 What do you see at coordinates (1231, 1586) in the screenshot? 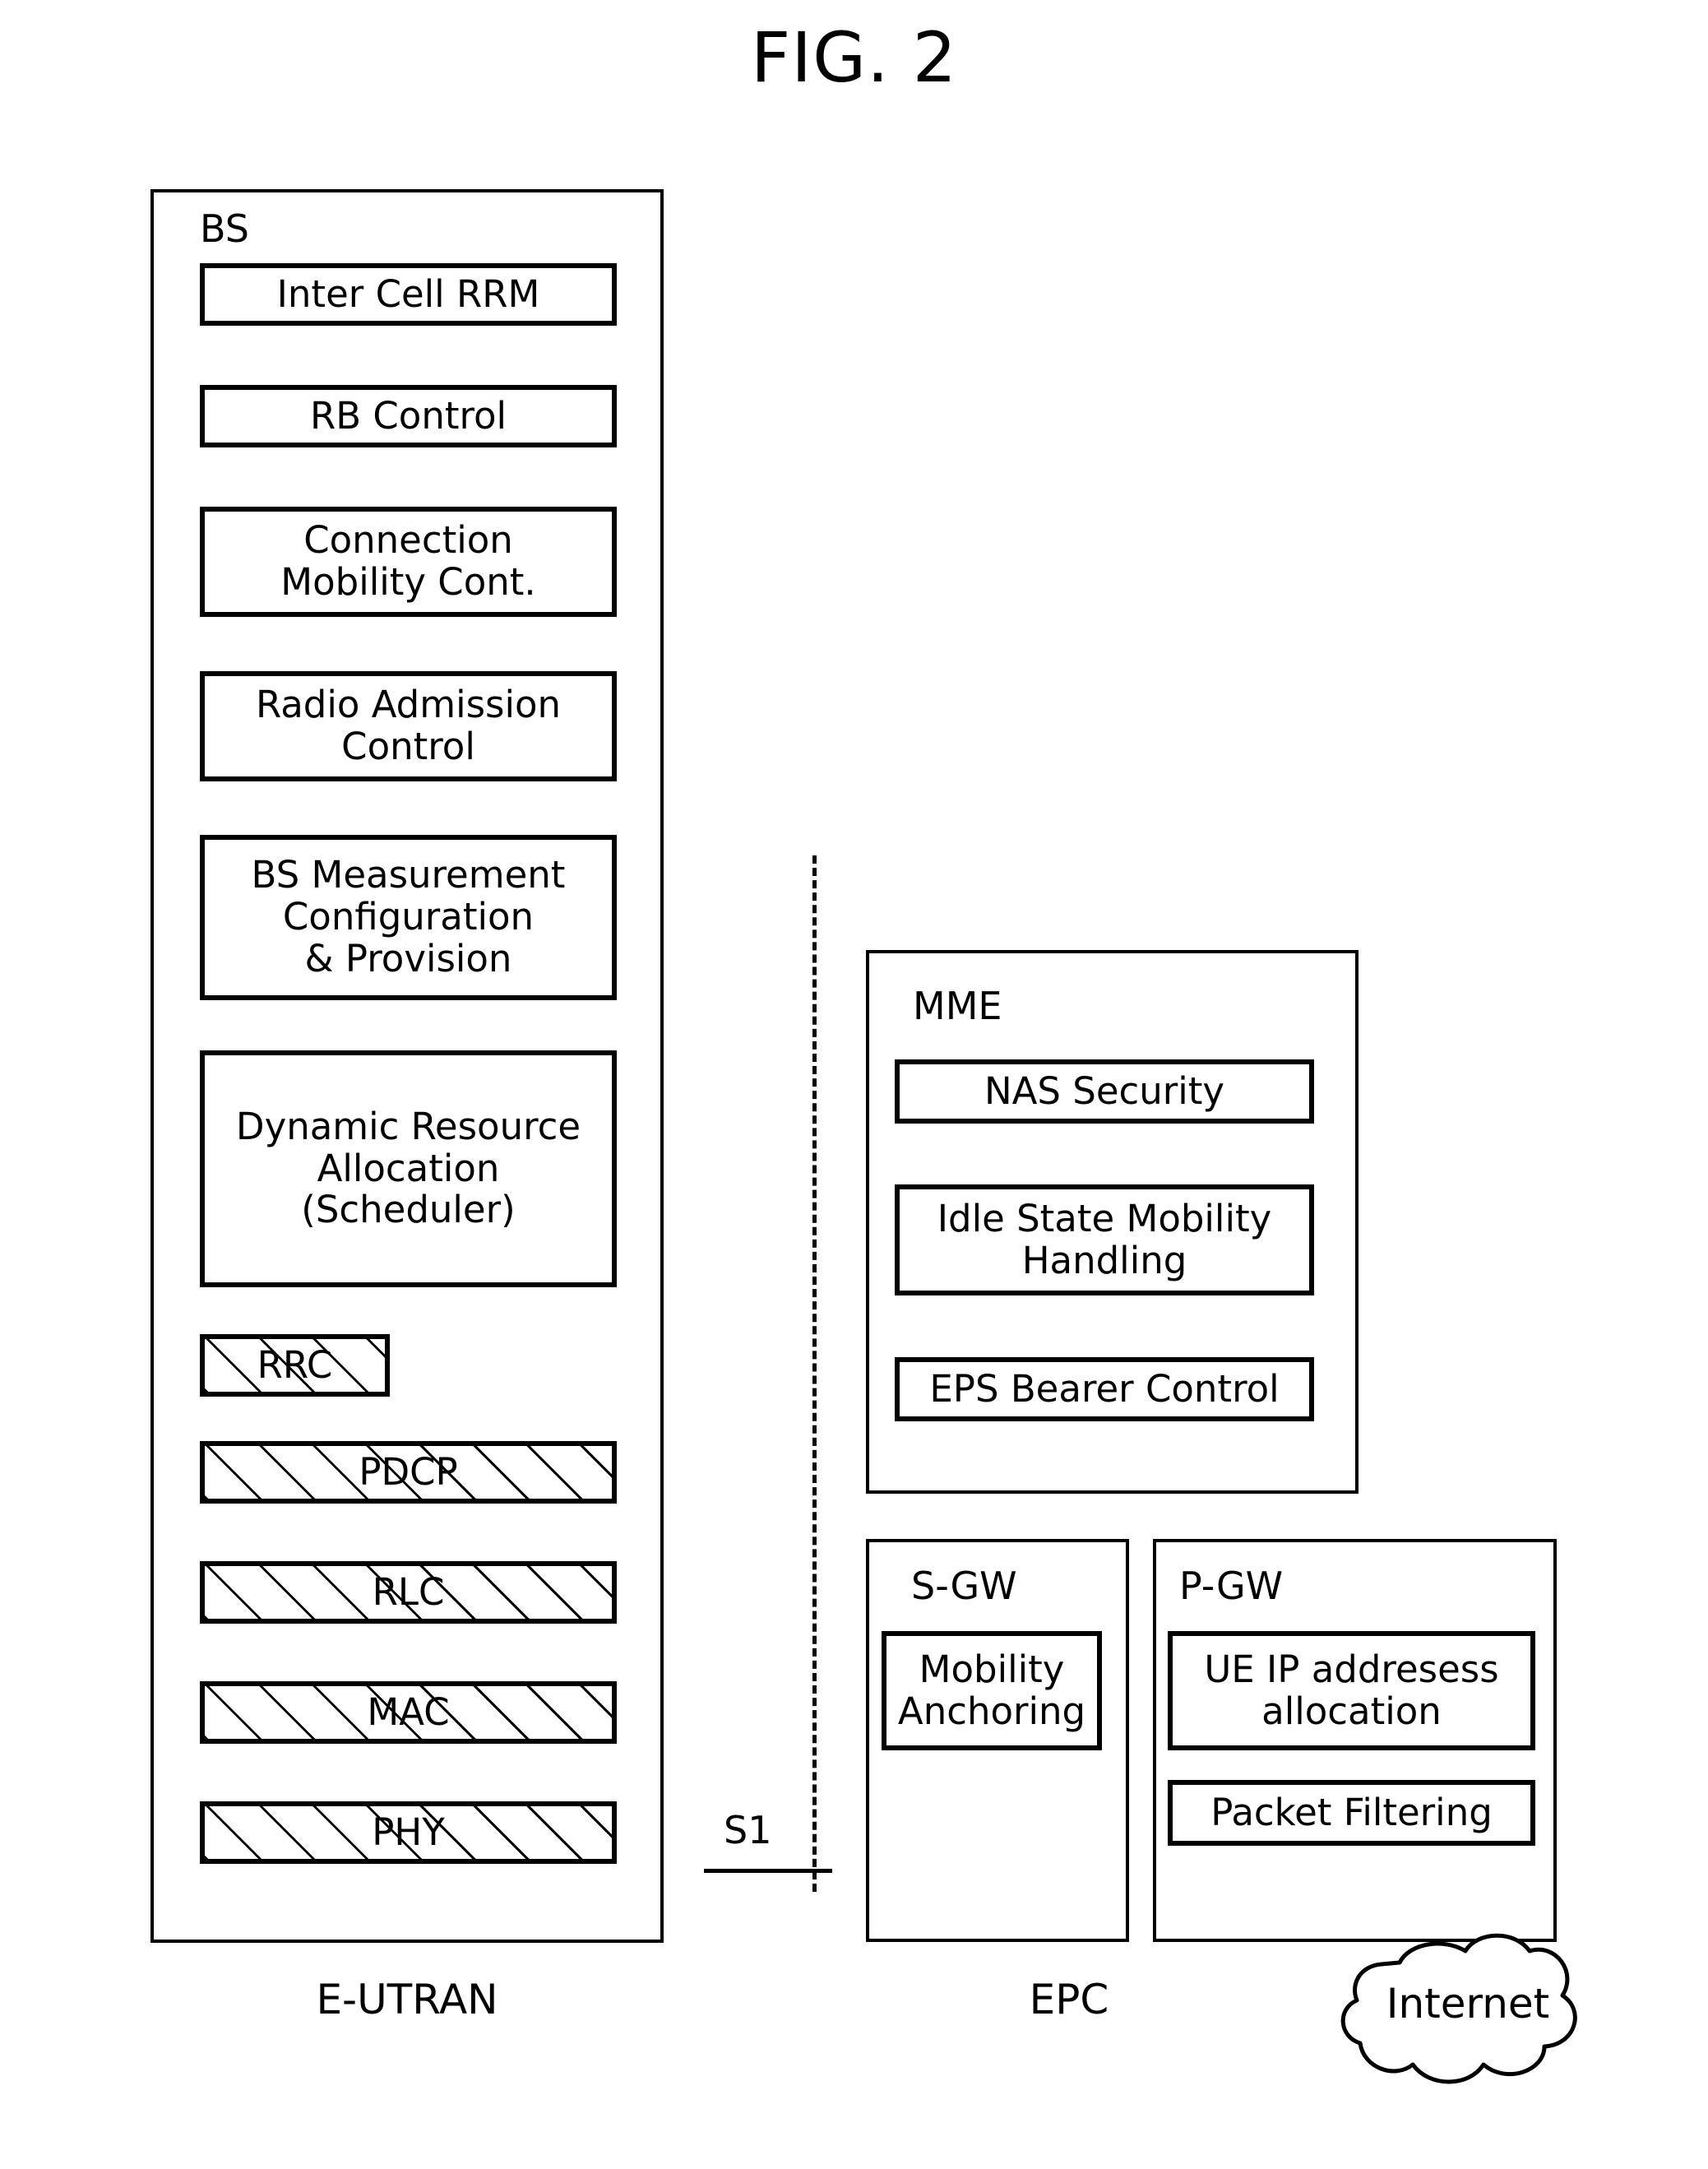
I see `pgw-label: P-GW` at bounding box center [1231, 1586].